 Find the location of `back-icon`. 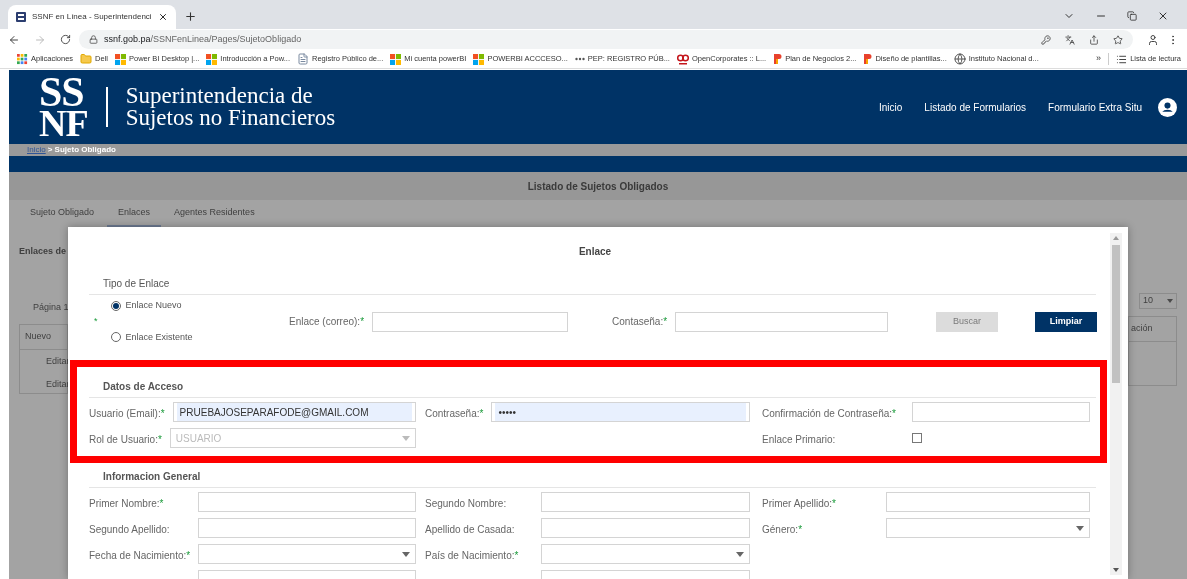

back-icon is located at coordinates (14, 39).